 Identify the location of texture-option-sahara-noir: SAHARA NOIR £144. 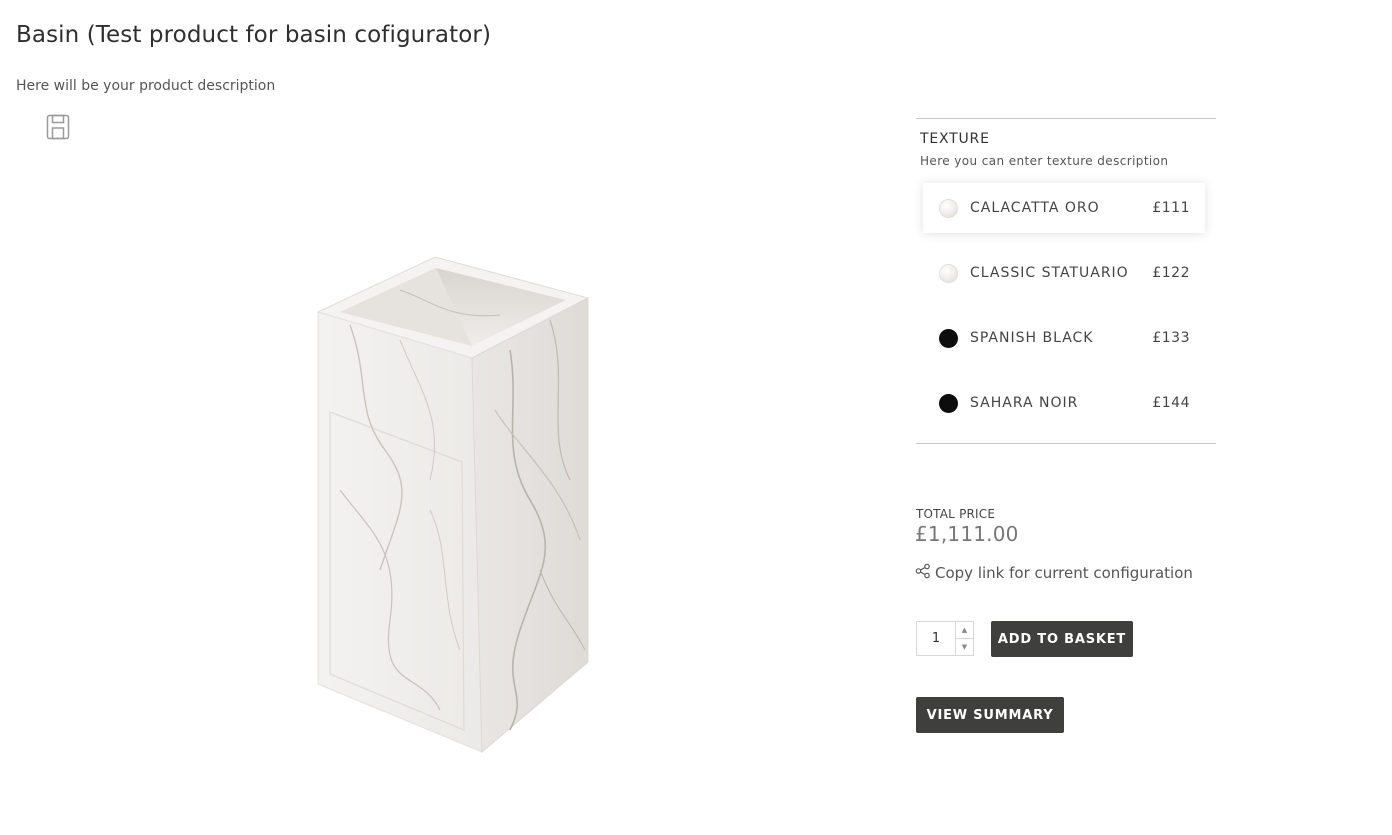
(1064, 403).